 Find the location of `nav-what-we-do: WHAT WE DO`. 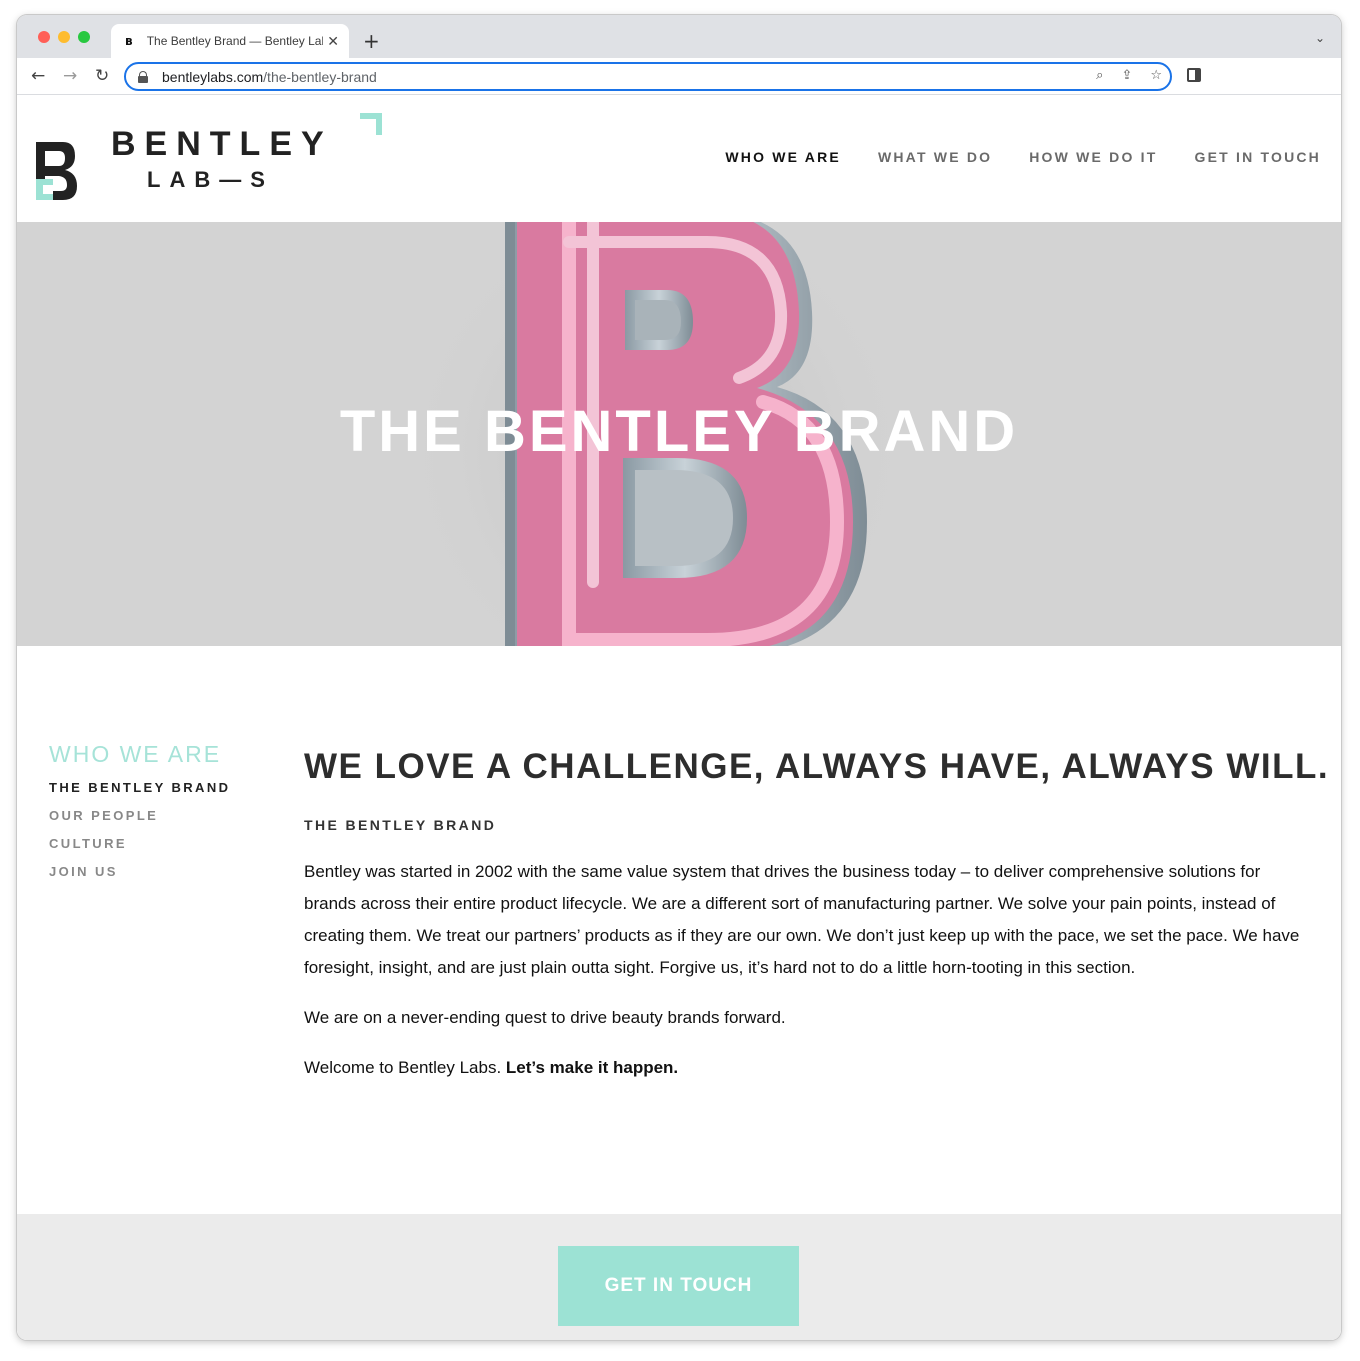

nav-what-we-do: WHAT WE DO is located at coordinates (935, 157).